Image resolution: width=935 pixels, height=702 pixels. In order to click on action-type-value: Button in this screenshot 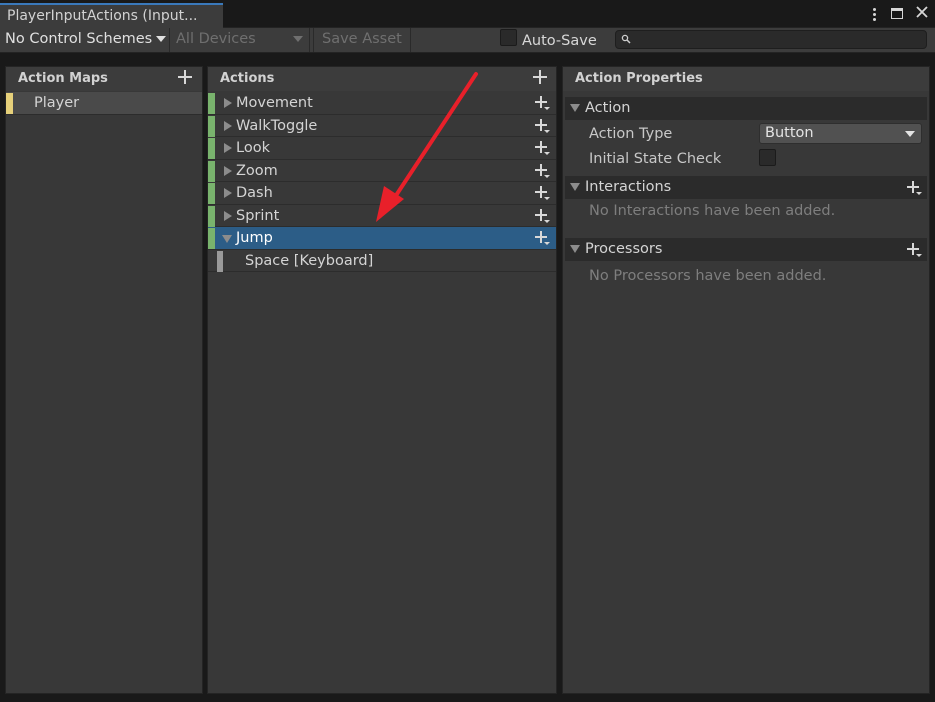, I will do `click(789, 133)`.